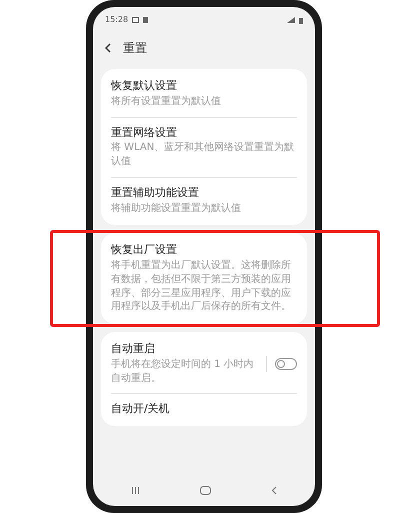 The width and height of the screenshot is (400, 513). I want to click on notification-icon, so click(145, 20).